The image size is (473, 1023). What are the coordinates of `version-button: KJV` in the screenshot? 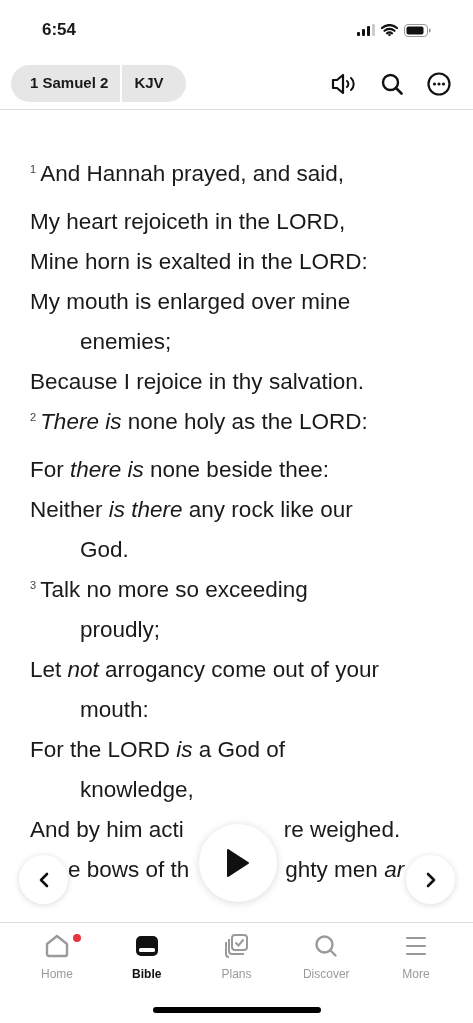 It's located at (154, 83).